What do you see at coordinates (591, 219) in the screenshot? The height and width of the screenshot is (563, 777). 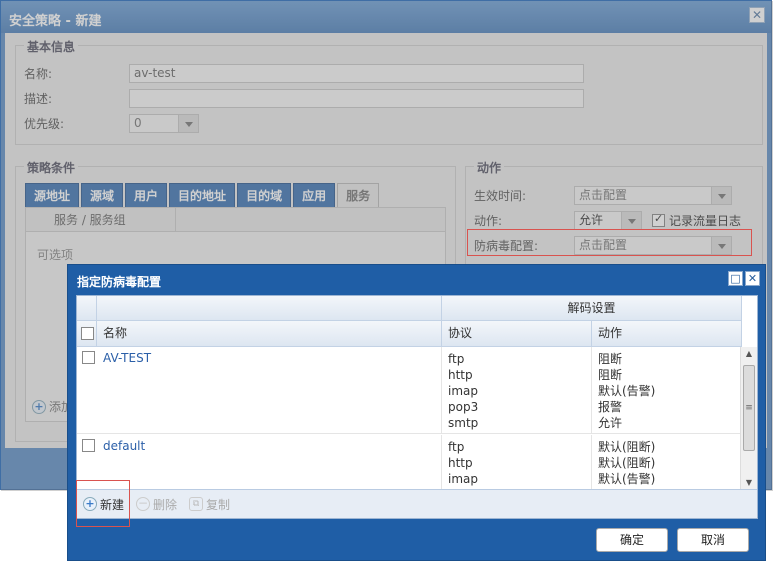 I see `action-value: 允许` at bounding box center [591, 219].